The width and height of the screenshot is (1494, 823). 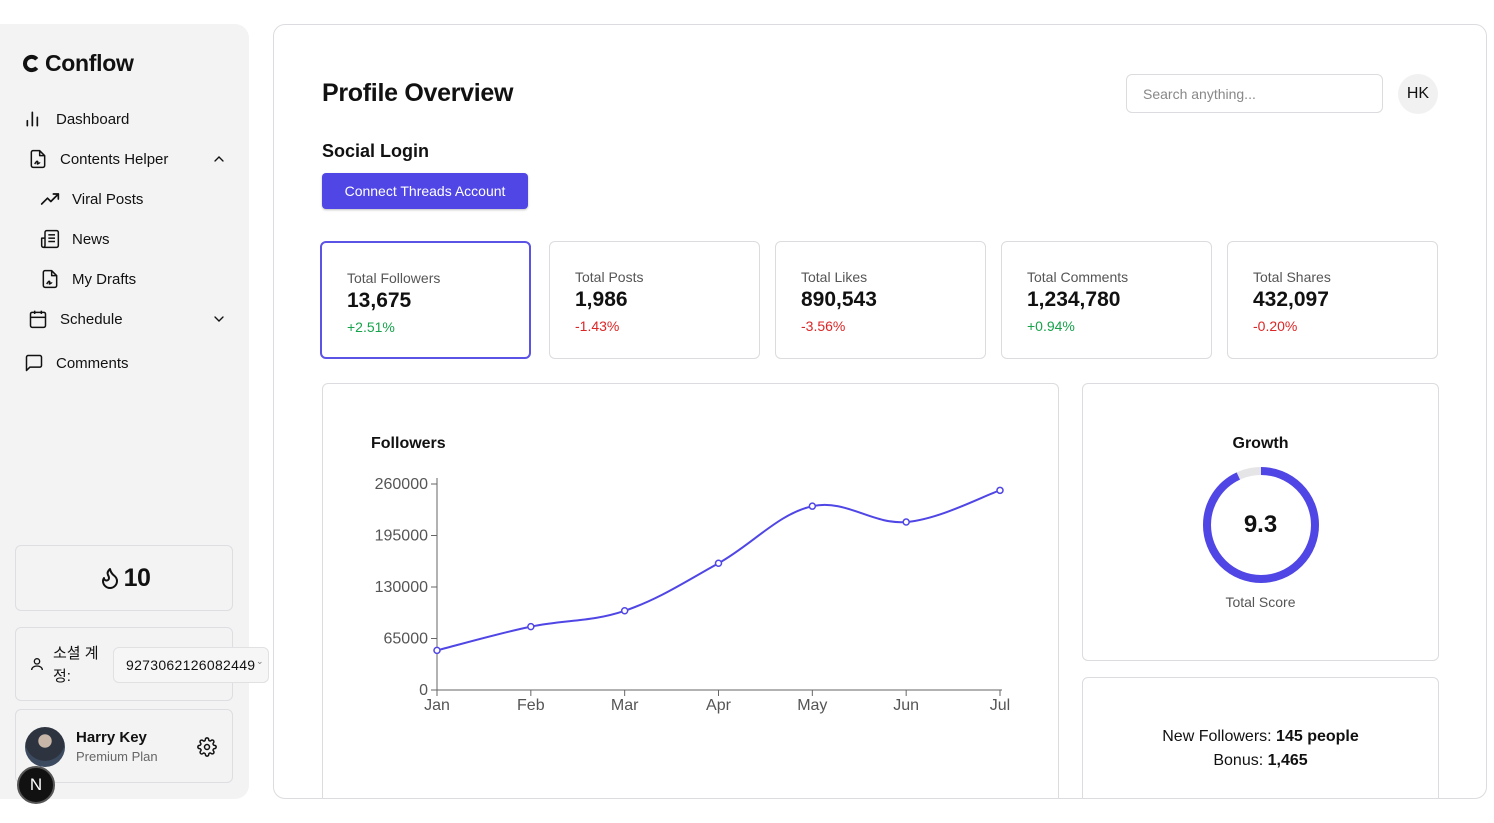 I want to click on stat-change: +0.94%, so click(x=1051, y=326).